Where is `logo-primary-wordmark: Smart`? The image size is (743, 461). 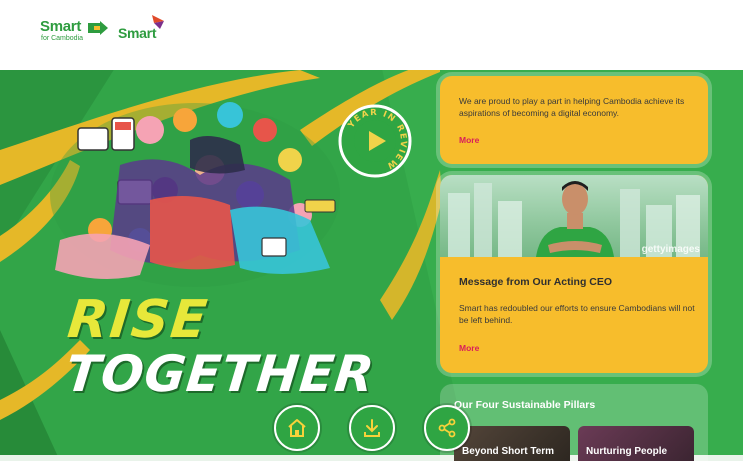
logo-primary-wordmark: Smart is located at coordinates (61, 26).